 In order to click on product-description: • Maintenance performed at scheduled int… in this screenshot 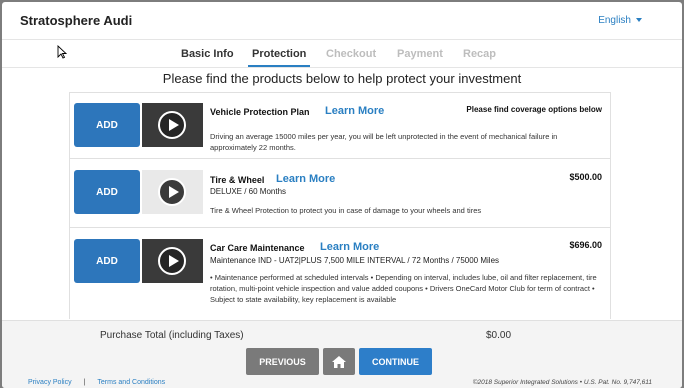, I will do `click(403, 288)`.